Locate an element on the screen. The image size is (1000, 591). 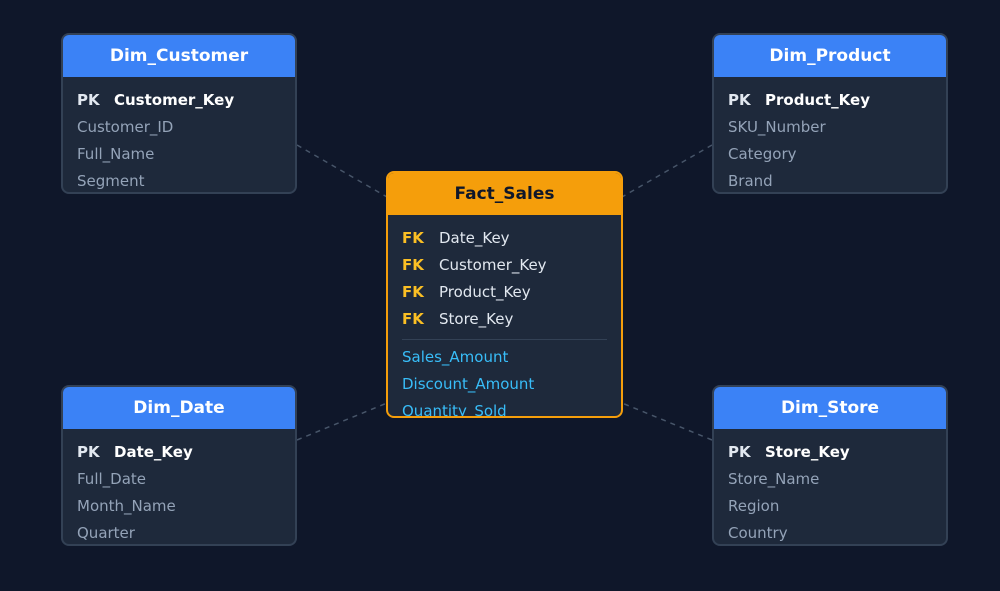
dim-date-pk-row: PK Date_Key is located at coordinates (179, 452).